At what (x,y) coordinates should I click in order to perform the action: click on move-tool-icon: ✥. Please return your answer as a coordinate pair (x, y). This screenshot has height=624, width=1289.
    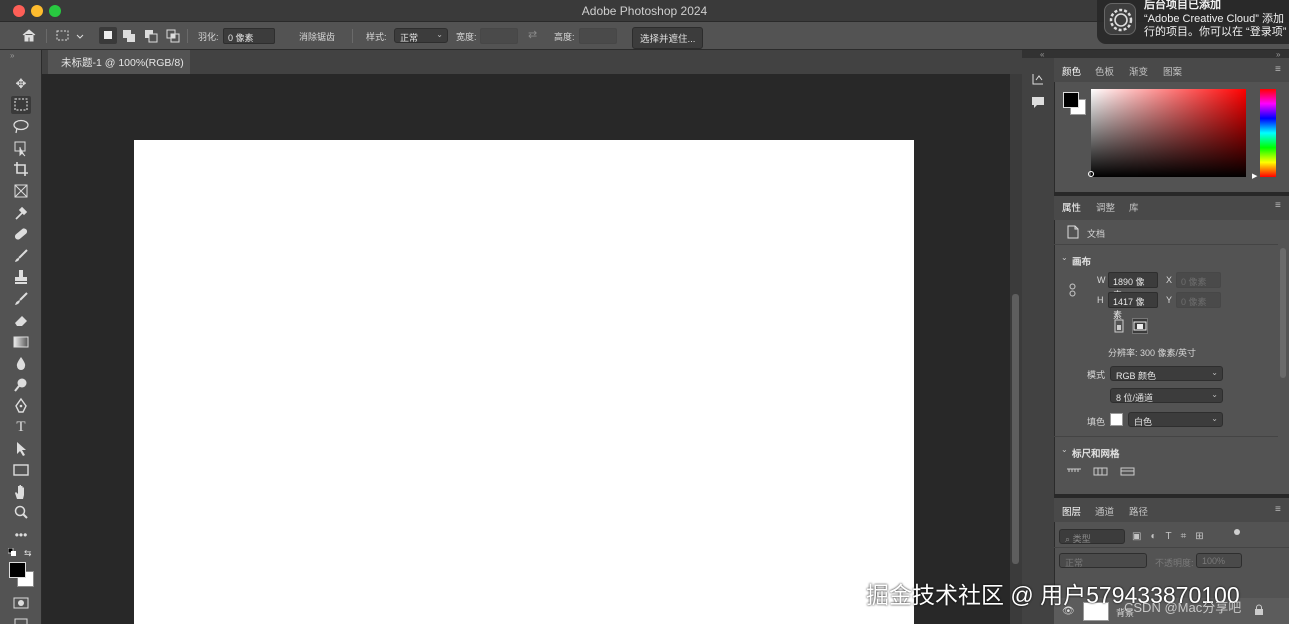
    Looking at the image, I should click on (21, 84).